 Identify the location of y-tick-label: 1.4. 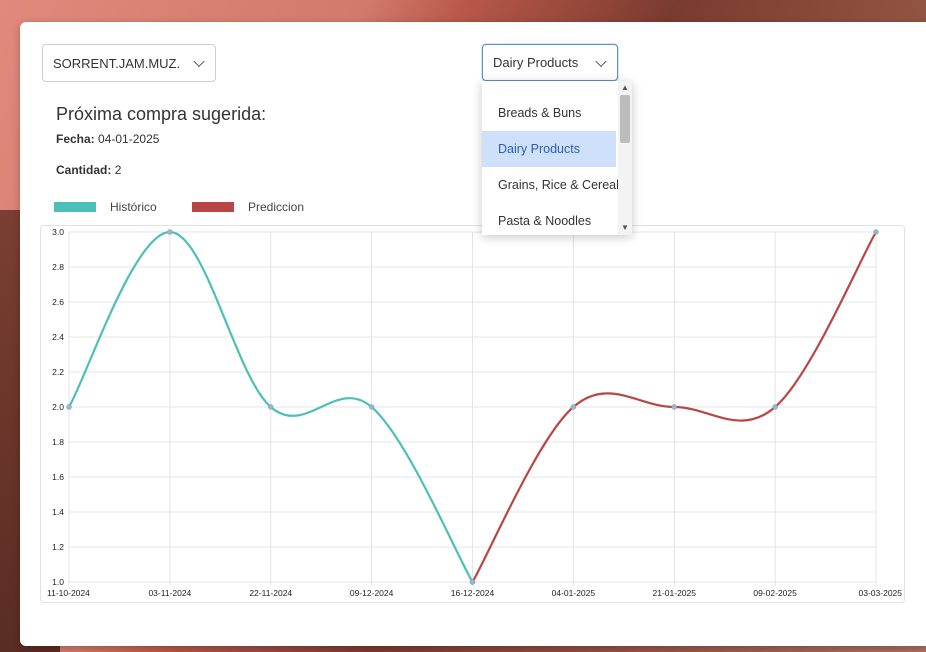
(58, 512).